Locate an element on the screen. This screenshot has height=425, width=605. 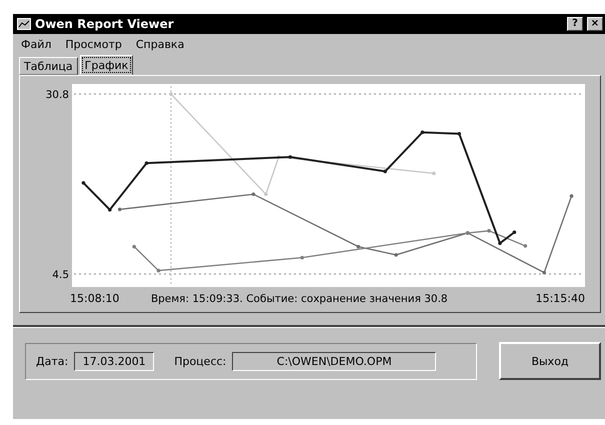
tab: График is located at coordinates (107, 65).